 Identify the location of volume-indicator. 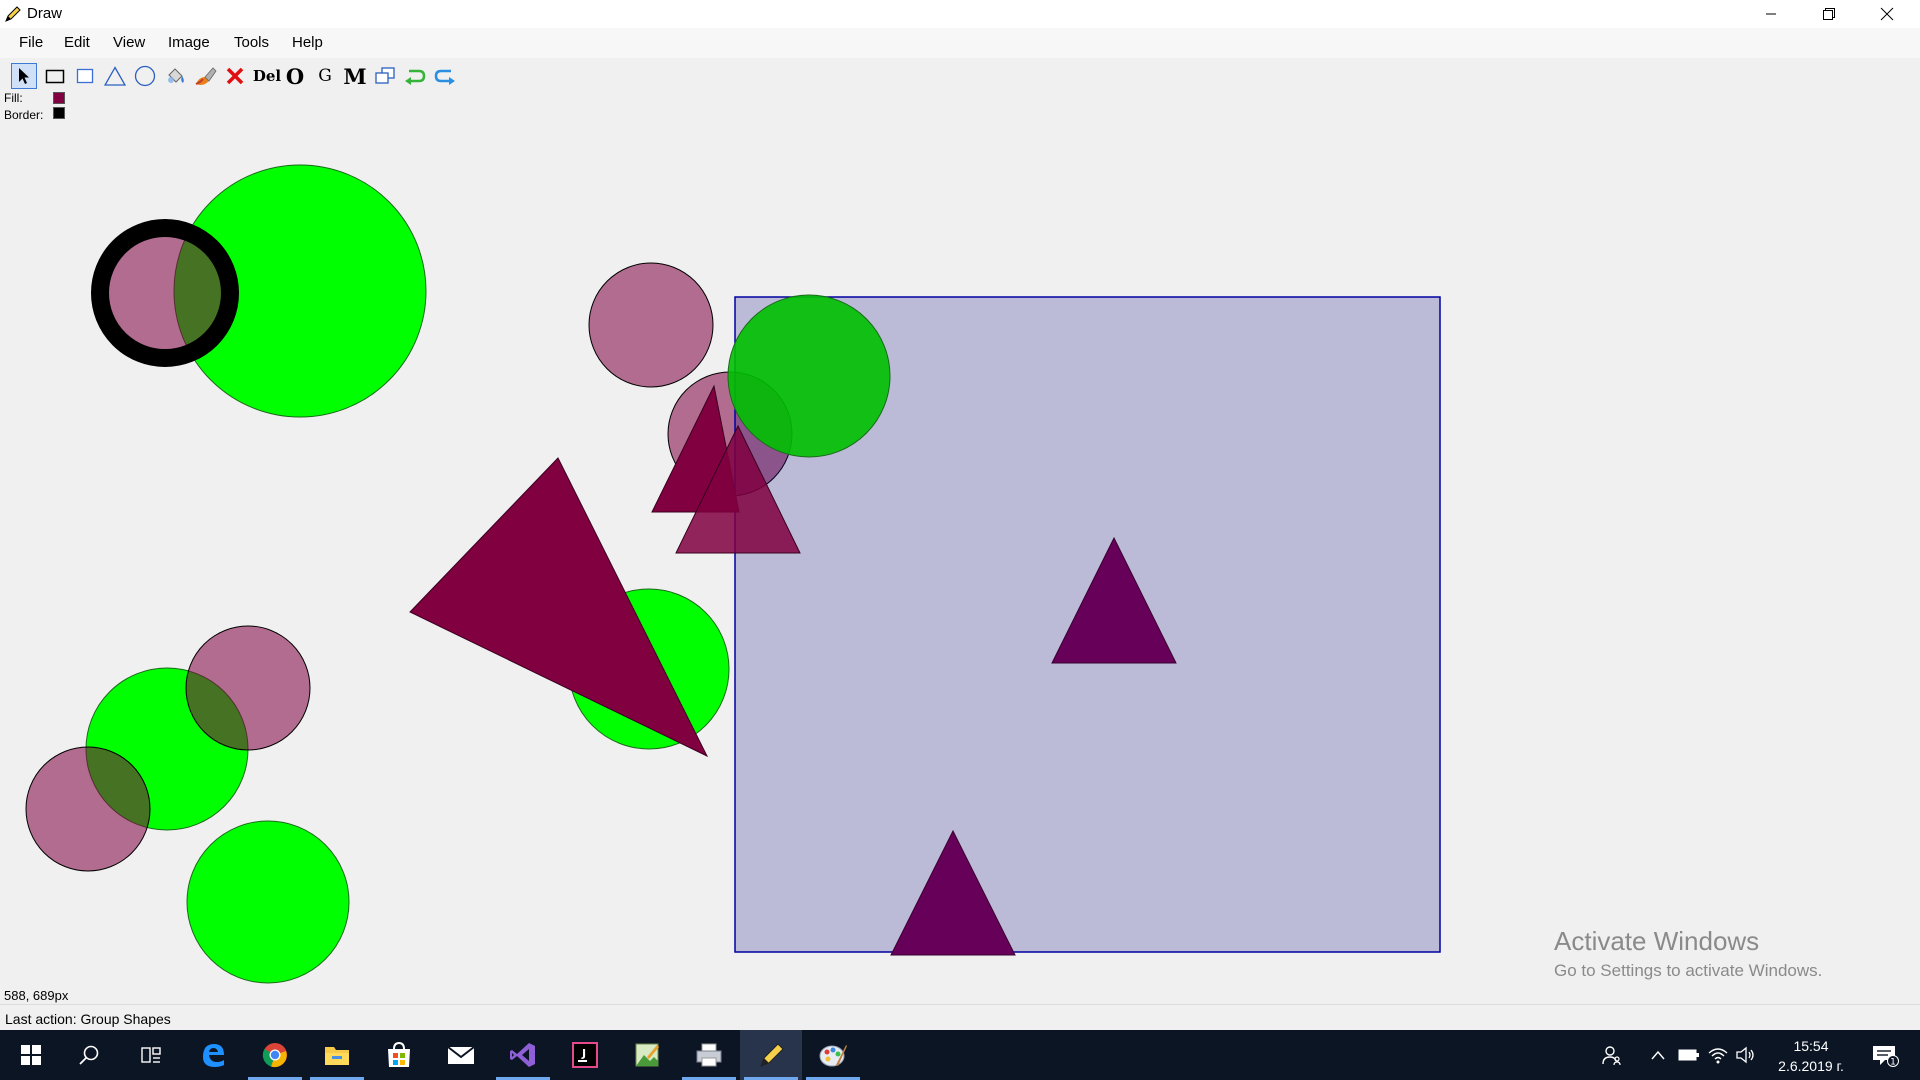
(1746, 1055).